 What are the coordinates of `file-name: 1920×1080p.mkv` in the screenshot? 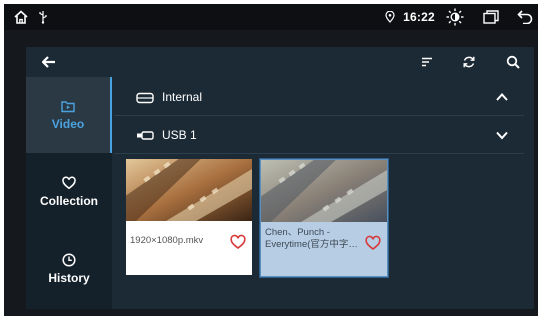 It's located at (167, 240).